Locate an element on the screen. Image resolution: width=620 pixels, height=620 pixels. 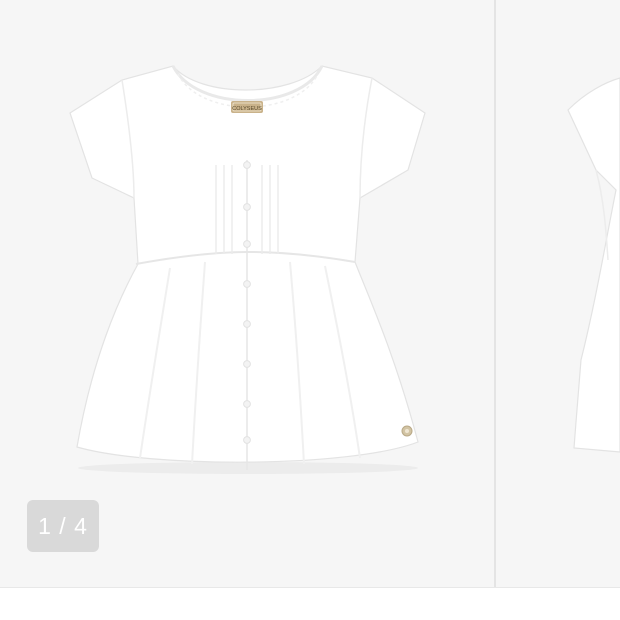
brand-label-icon: COLYSEUS is located at coordinates (247, 107).